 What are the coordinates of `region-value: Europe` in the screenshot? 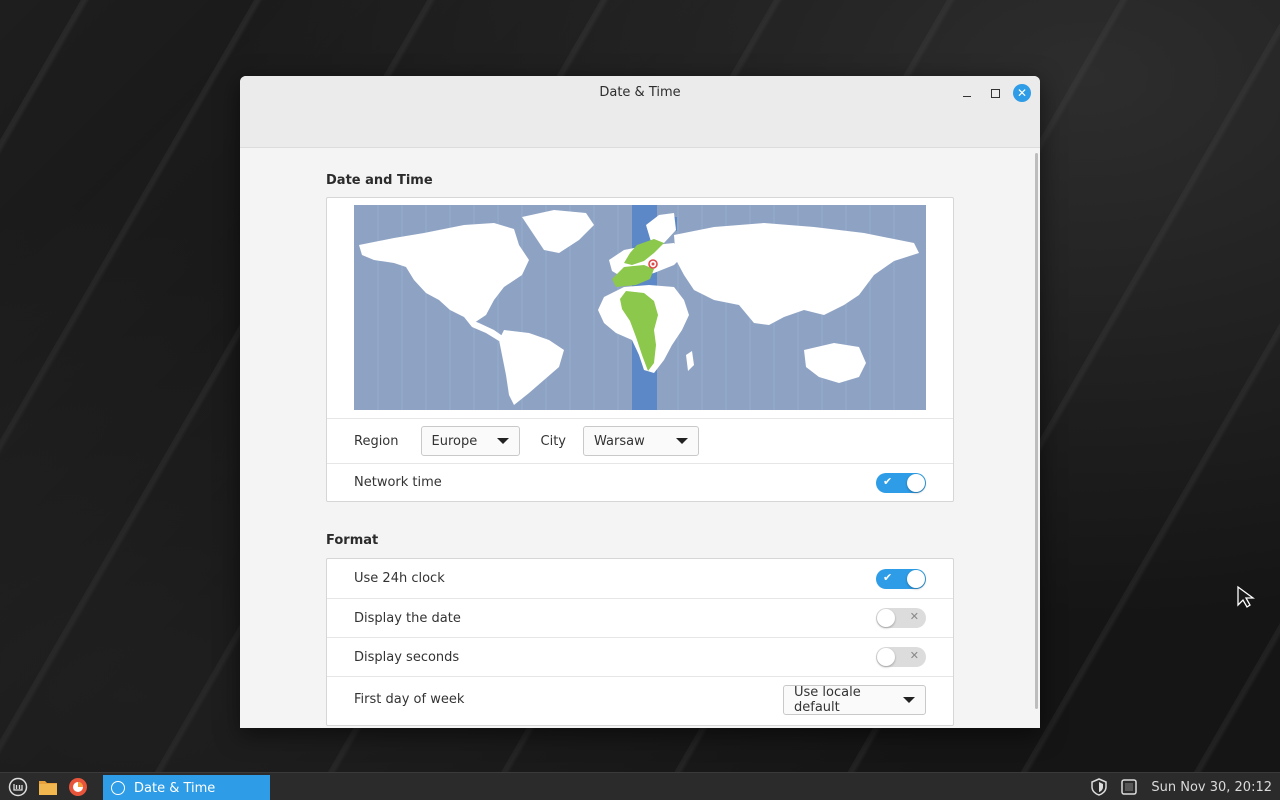 It's located at (454, 441).